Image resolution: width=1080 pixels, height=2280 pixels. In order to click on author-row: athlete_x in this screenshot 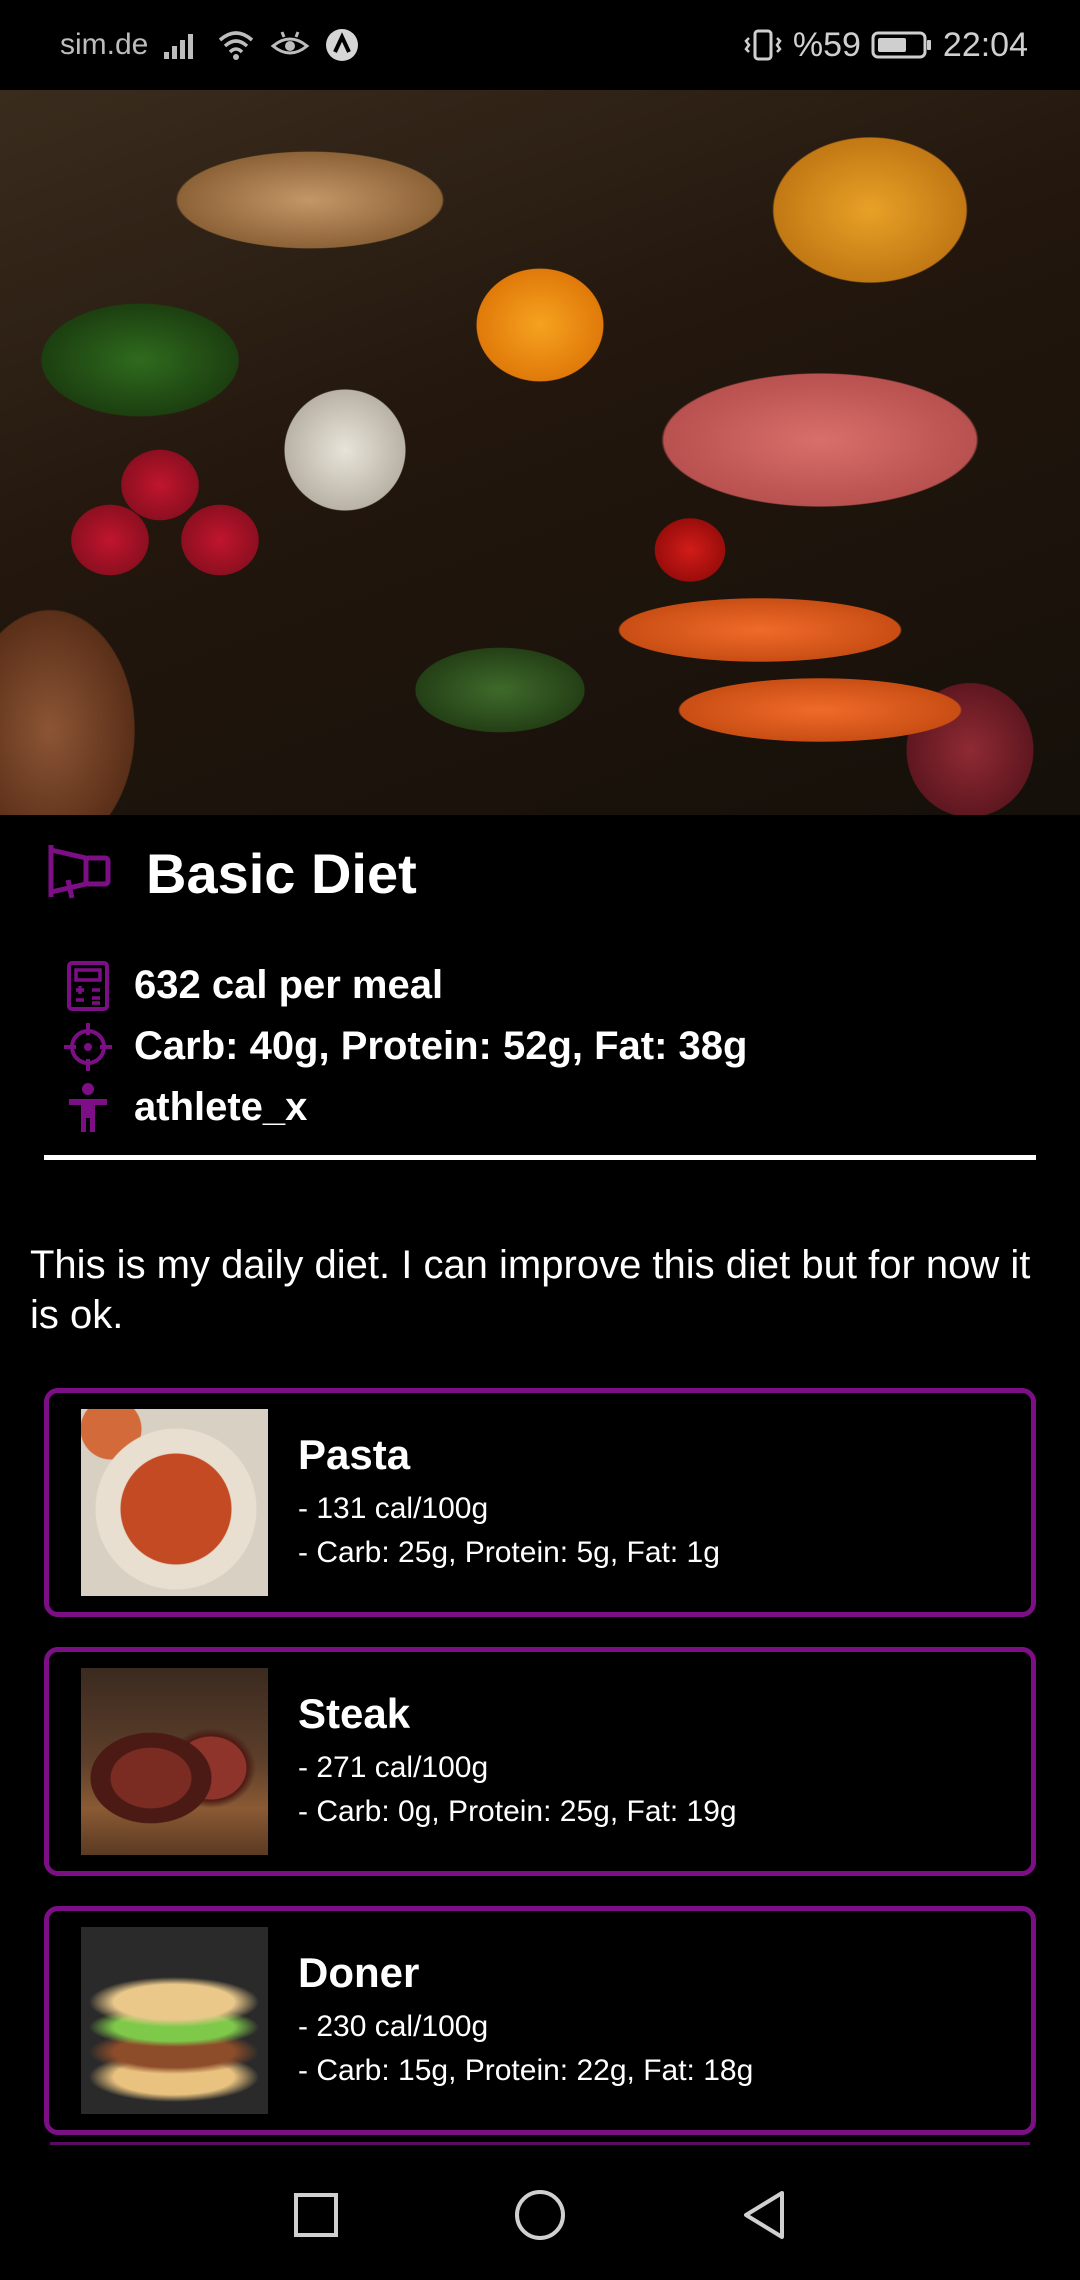, I will do `click(404, 1107)`.